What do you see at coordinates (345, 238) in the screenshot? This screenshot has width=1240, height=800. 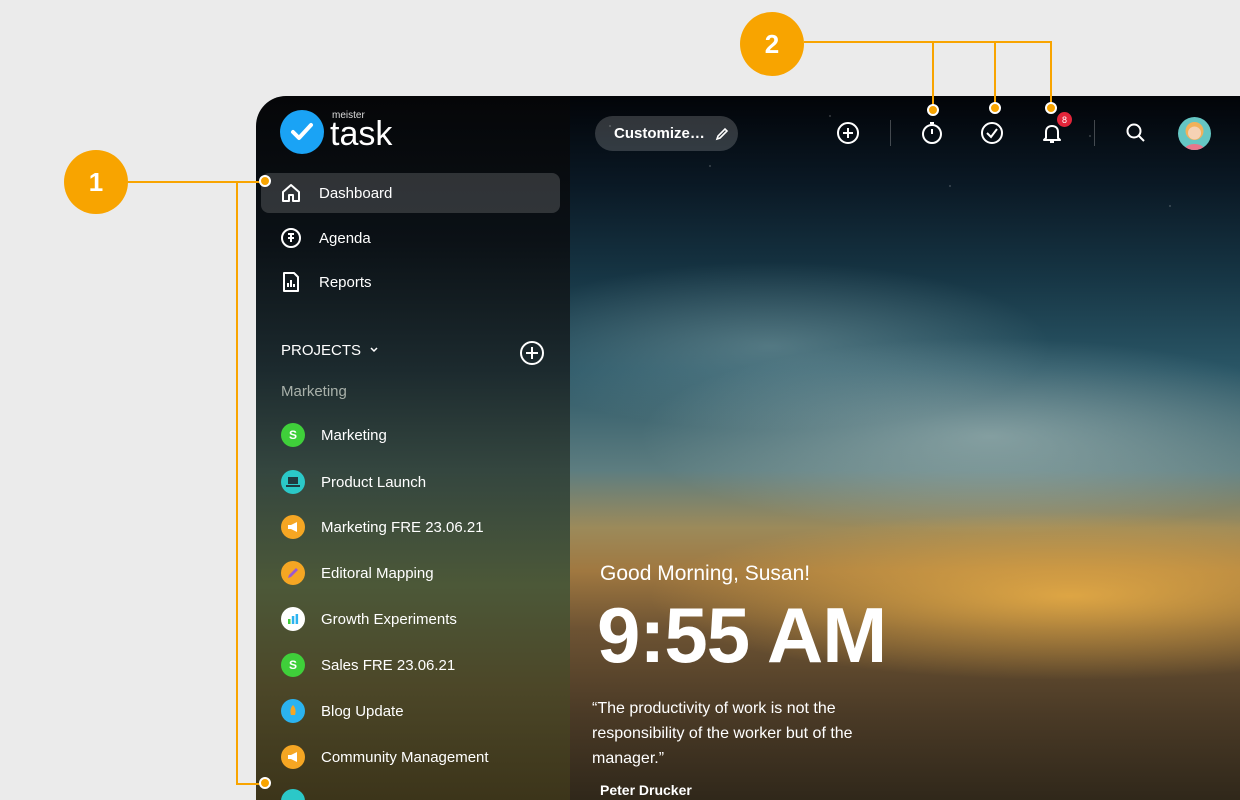 I see `nav-agenda-label: Agenda` at bounding box center [345, 238].